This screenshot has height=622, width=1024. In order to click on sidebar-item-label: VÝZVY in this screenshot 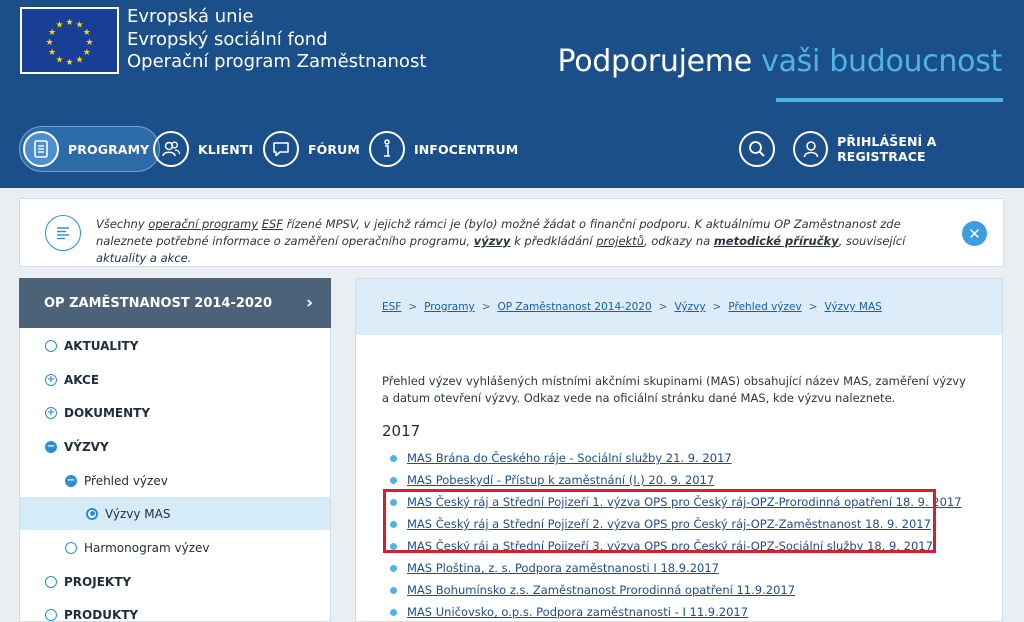, I will do `click(86, 446)`.